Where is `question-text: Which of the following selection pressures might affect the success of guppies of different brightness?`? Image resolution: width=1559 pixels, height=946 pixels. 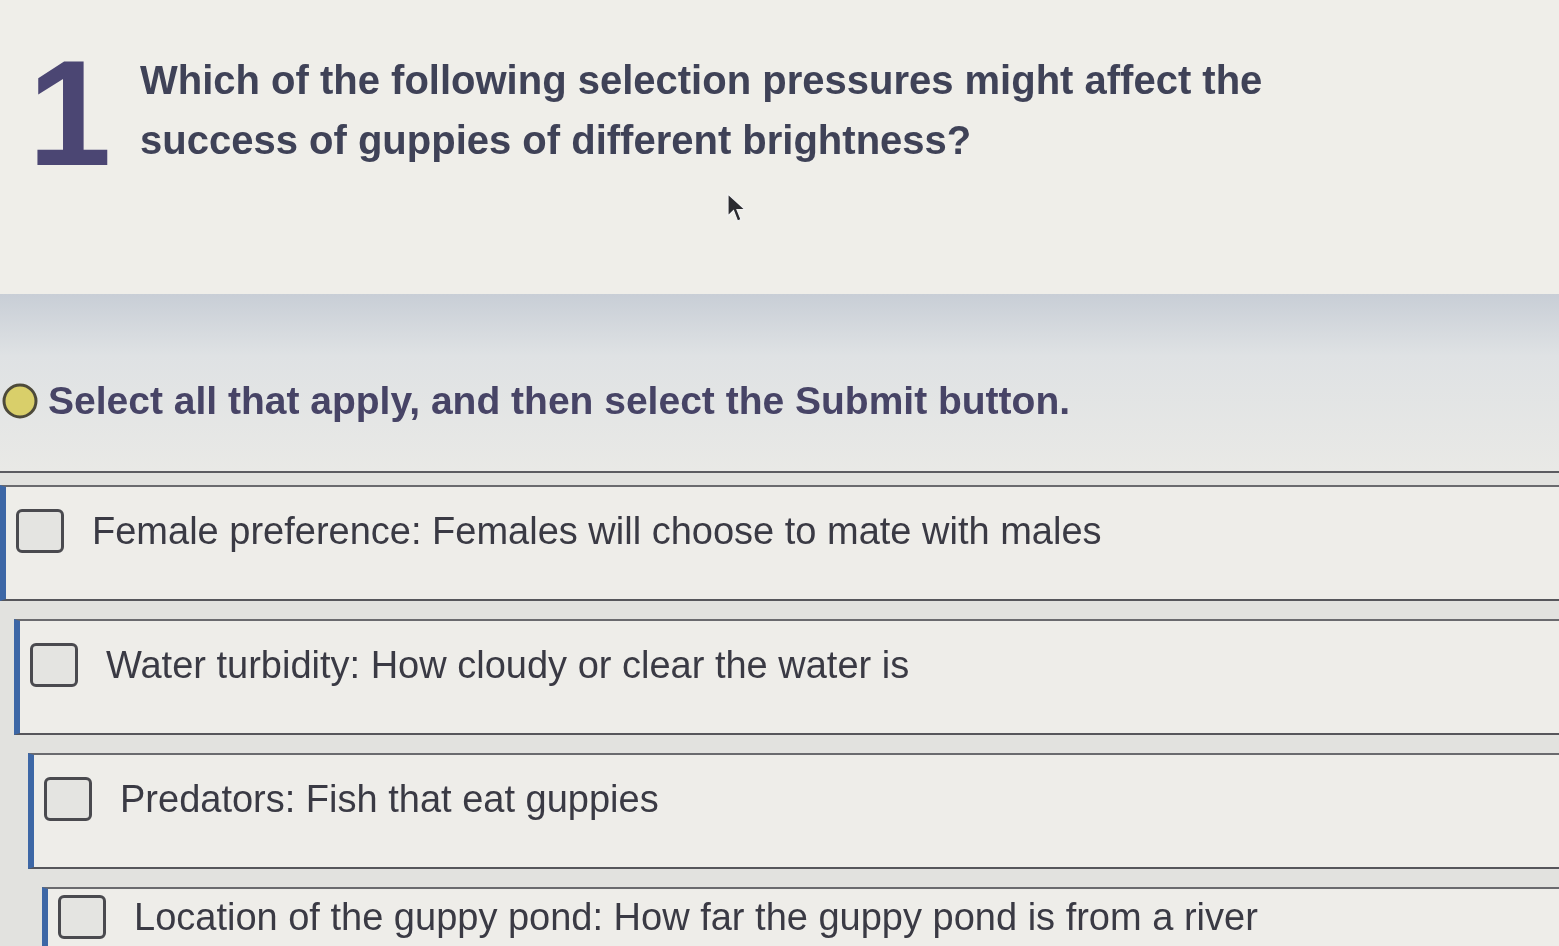
question-text: Which of the following selection pressures might affect the success of guppies of different brightness? is located at coordinates (702, 110).